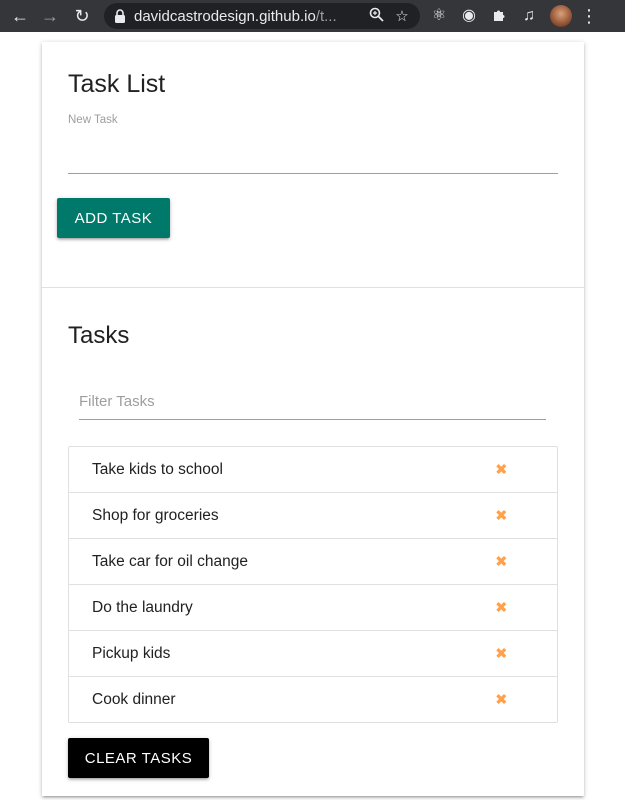 The height and width of the screenshot is (800, 625). What do you see at coordinates (134, 699) in the screenshot?
I see `task-label: Cook dinner` at bounding box center [134, 699].